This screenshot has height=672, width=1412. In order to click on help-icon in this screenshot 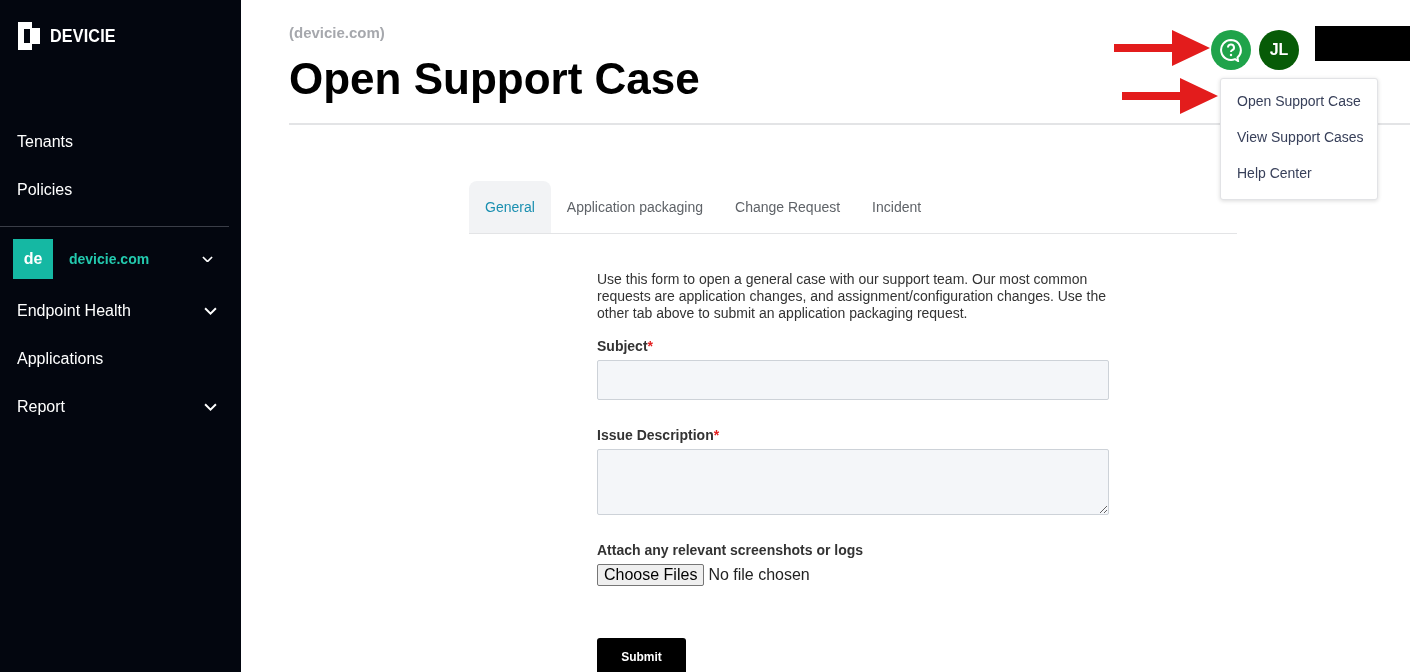, I will do `click(1231, 50)`.